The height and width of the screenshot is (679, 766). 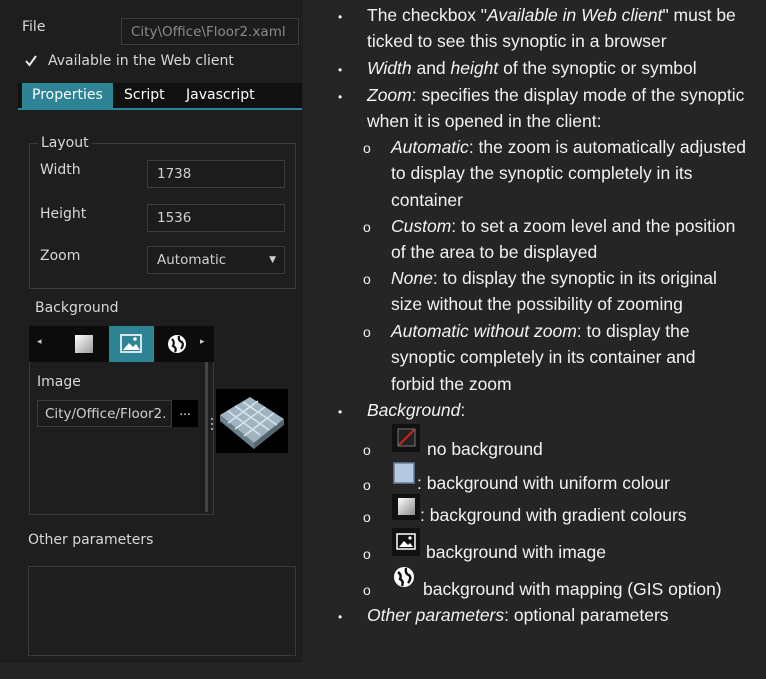 What do you see at coordinates (34, 27) in the screenshot?
I see `file-label: File` at bounding box center [34, 27].